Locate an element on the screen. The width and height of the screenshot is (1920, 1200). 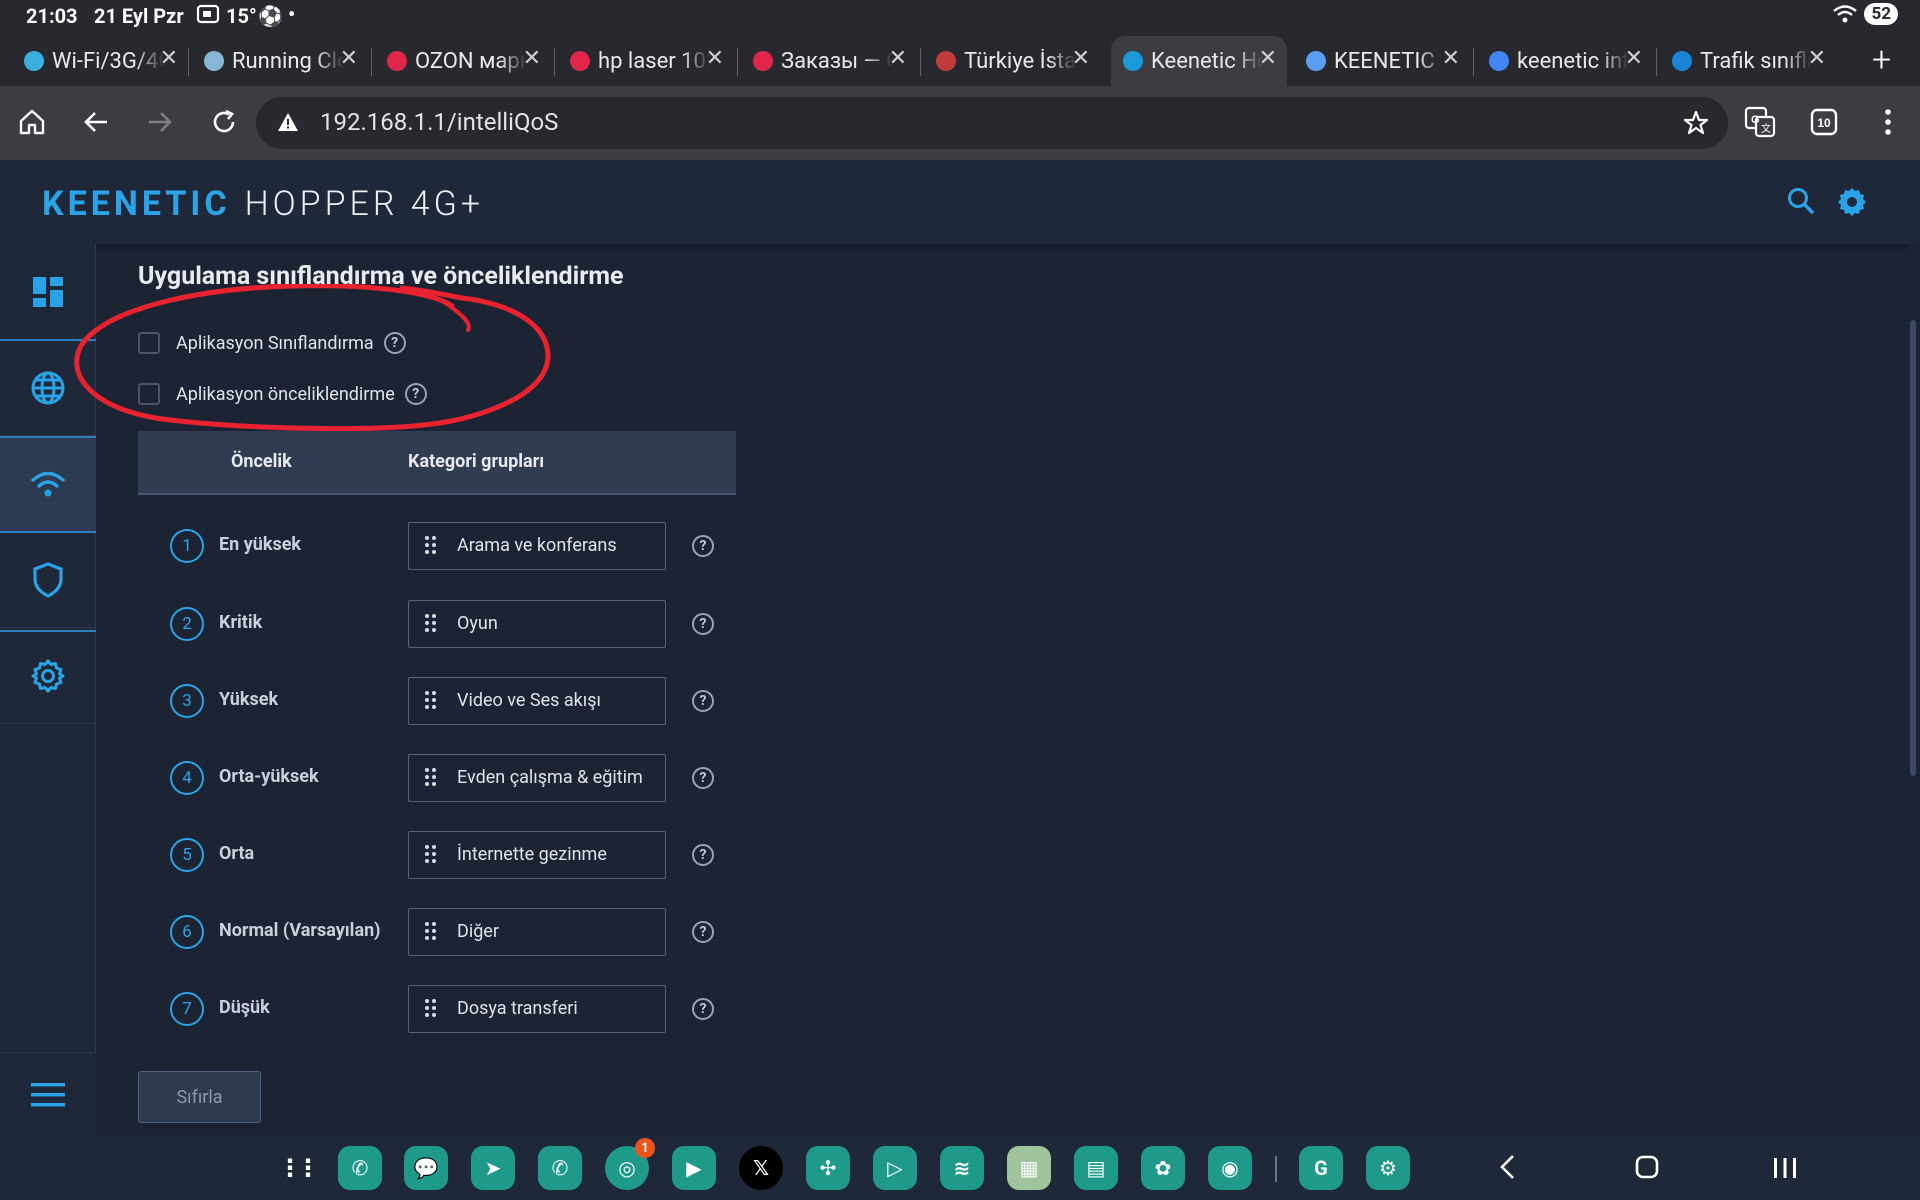
browser-tab: Wi-Fi/3G/4G ✕ is located at coordinates (100, 61).